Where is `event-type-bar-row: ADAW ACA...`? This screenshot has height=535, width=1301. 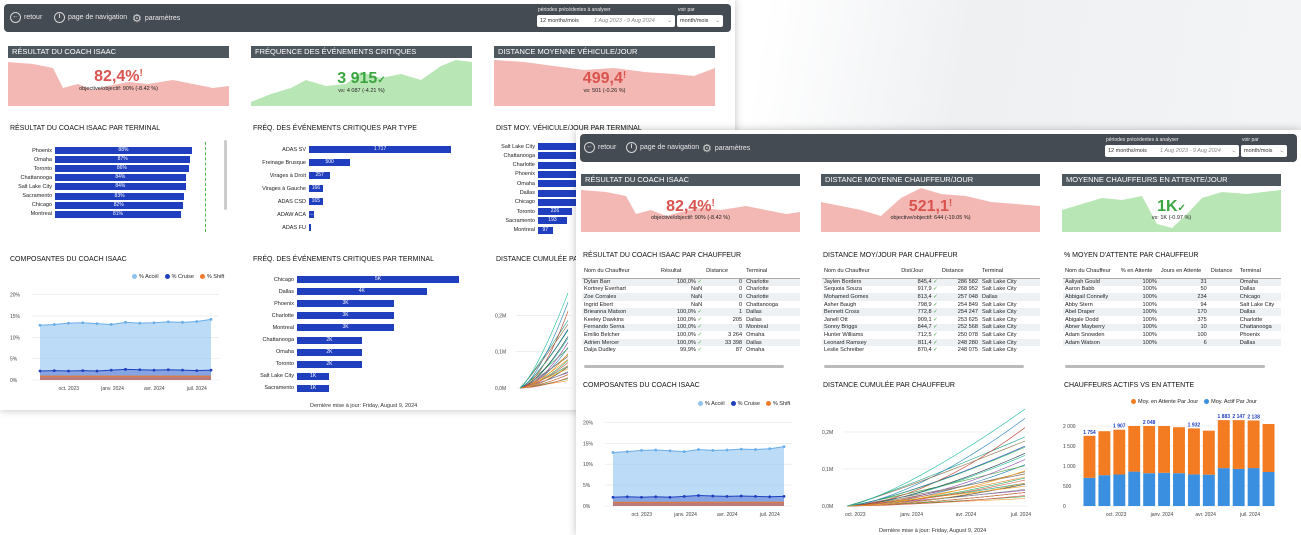
event-type-bar-row: ADAW ACA... is located at coordinates (283, 214).